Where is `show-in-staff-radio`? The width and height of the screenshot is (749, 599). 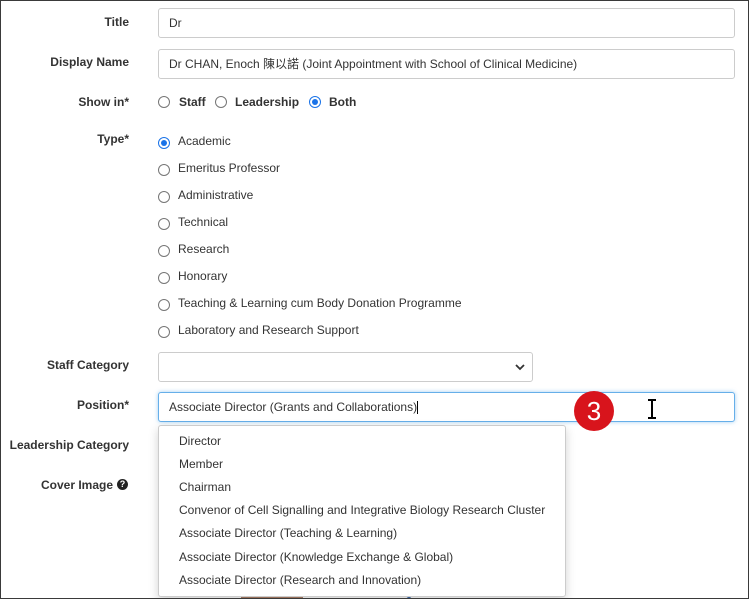
show-in-staff-radio is located at coordinates (164, 102).